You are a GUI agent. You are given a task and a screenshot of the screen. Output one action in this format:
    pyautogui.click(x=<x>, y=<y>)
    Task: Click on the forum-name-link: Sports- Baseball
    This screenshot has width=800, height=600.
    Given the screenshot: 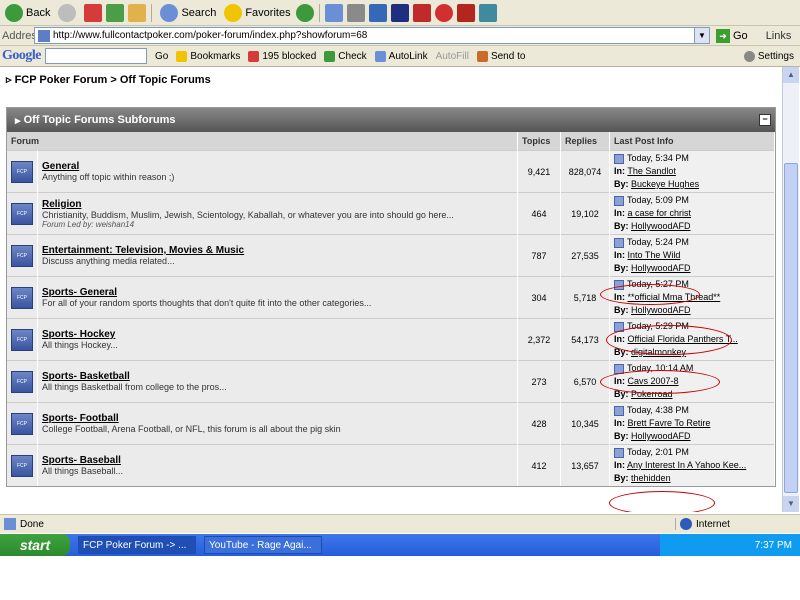 What is the action you would take?
    pyautogui.click(x=277, y=460)
    